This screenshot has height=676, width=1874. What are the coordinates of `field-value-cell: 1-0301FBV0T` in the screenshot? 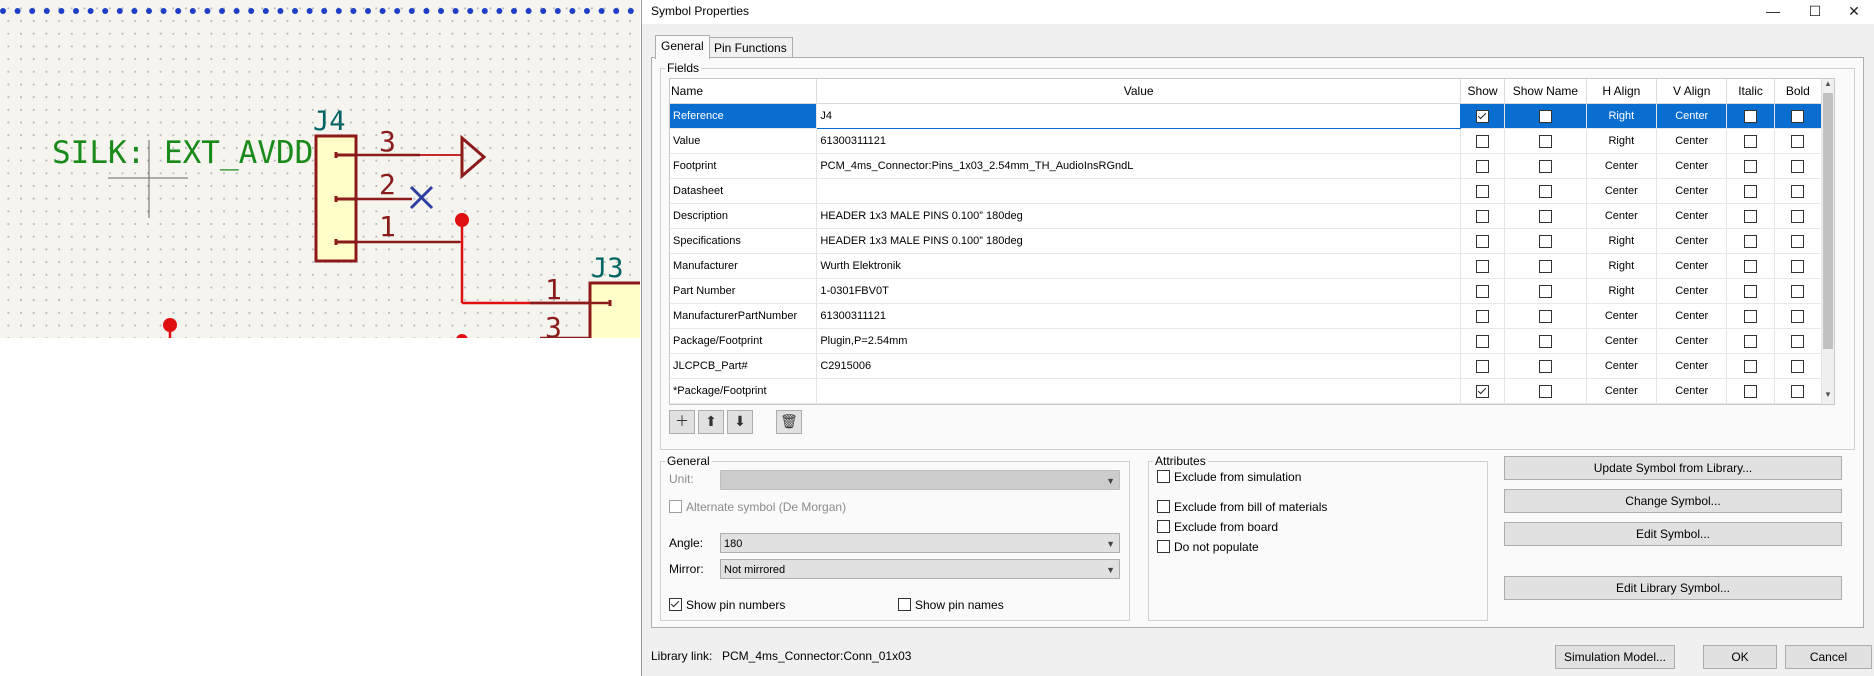 It's located at (1138, 291).